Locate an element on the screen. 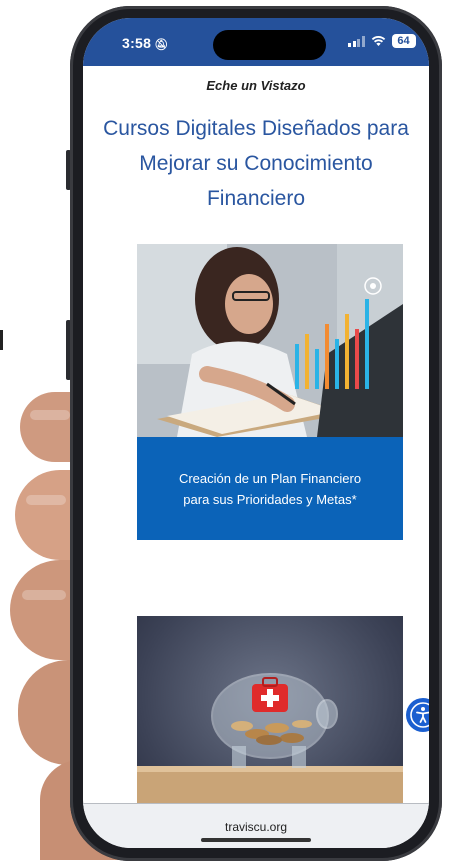 Image resolution: width=457 pixels, height=861 pixels. accessibility-icon is located at coordinates (419, 715).